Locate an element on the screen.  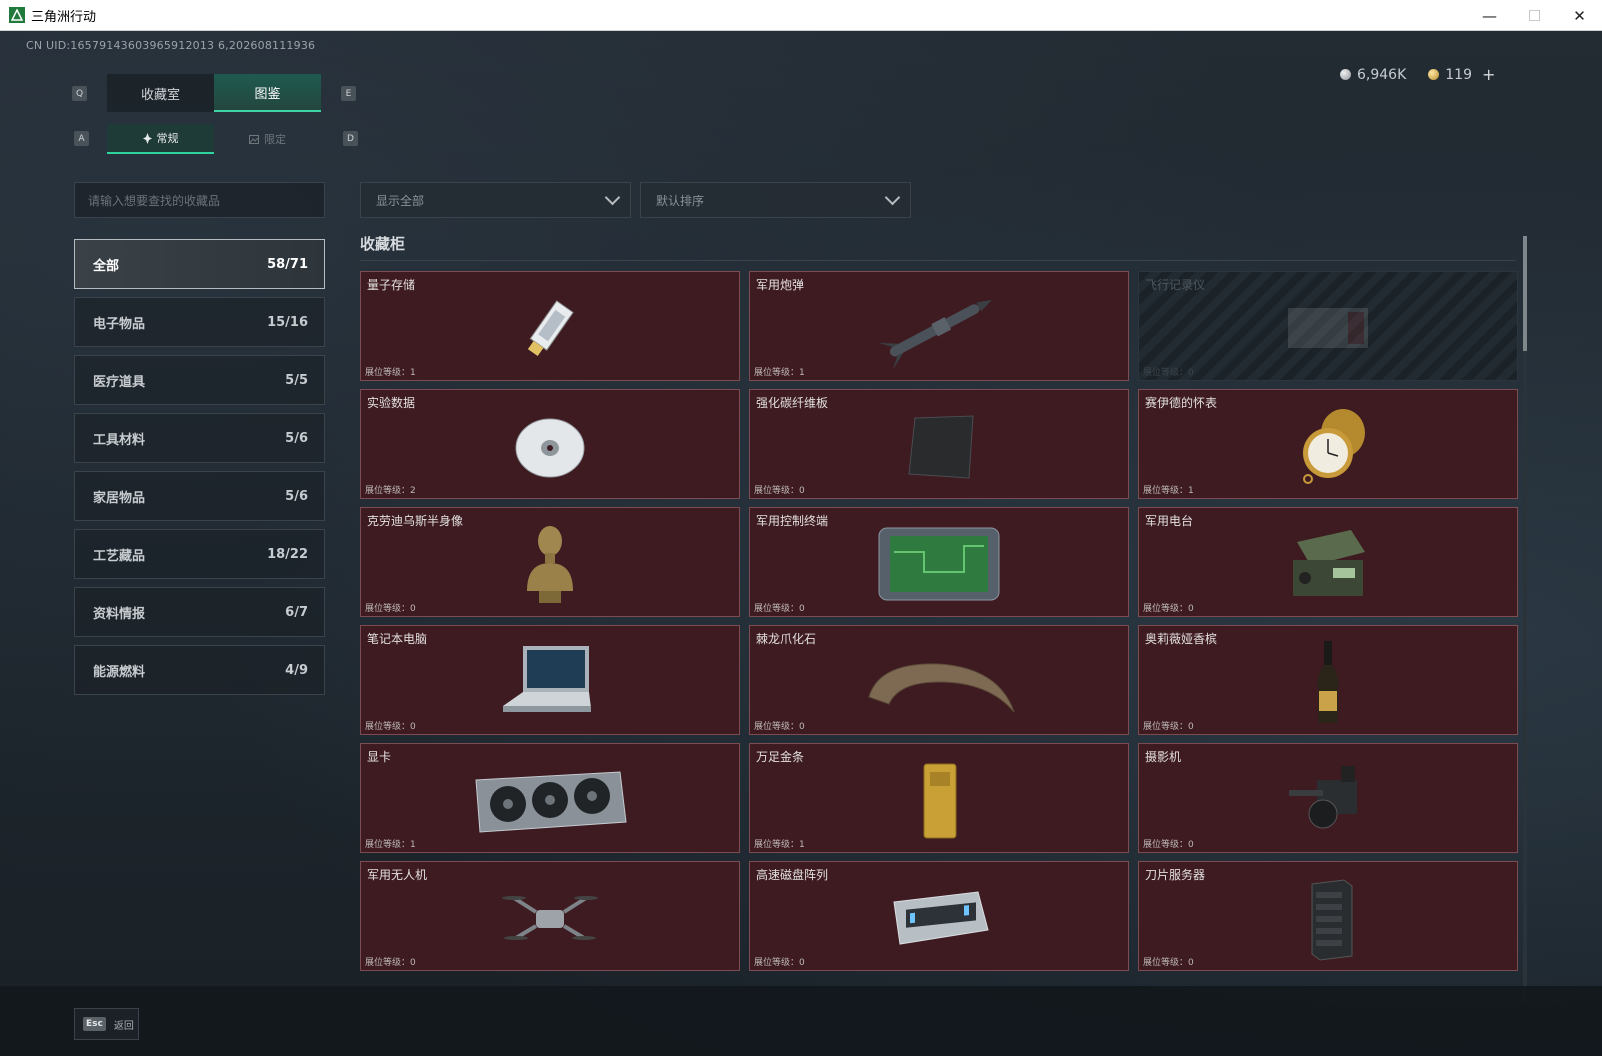
gold-currency: 119 + is located at coordinates (1461, 74).